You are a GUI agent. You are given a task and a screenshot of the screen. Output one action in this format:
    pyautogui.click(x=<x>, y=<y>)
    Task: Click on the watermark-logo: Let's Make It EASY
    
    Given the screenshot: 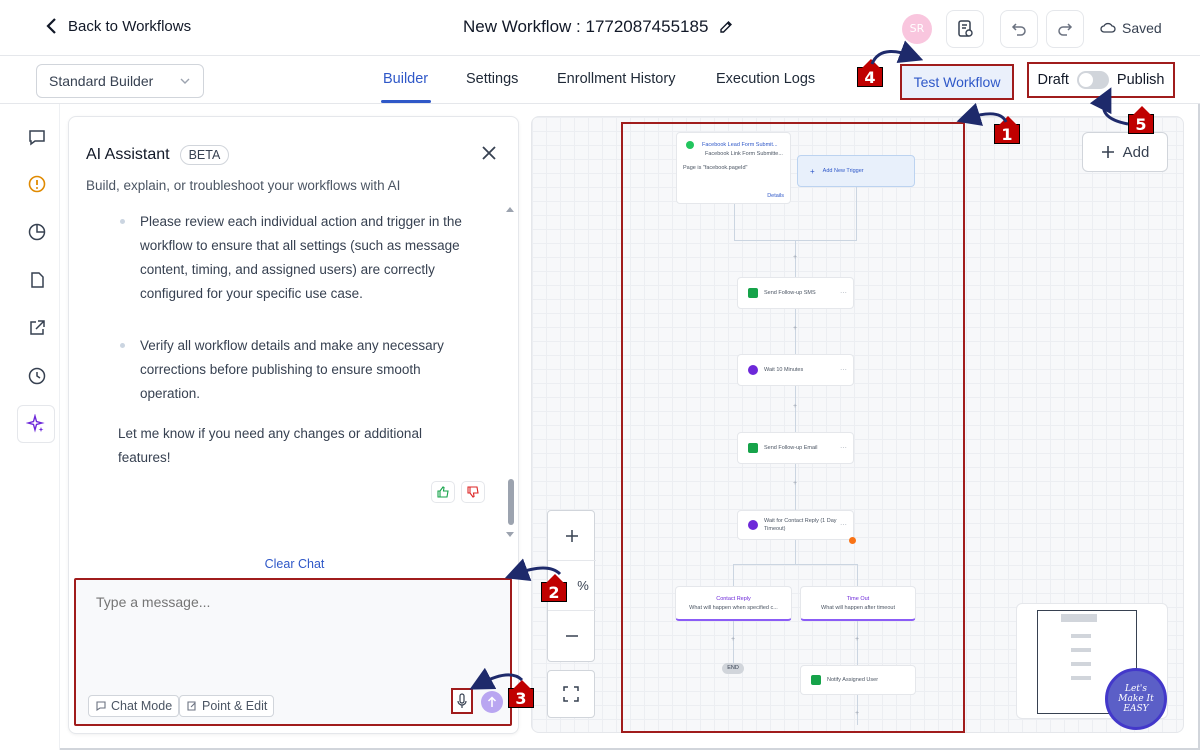 What is the action you would take?
    pyautogui.click(x=1136, y=699)
    